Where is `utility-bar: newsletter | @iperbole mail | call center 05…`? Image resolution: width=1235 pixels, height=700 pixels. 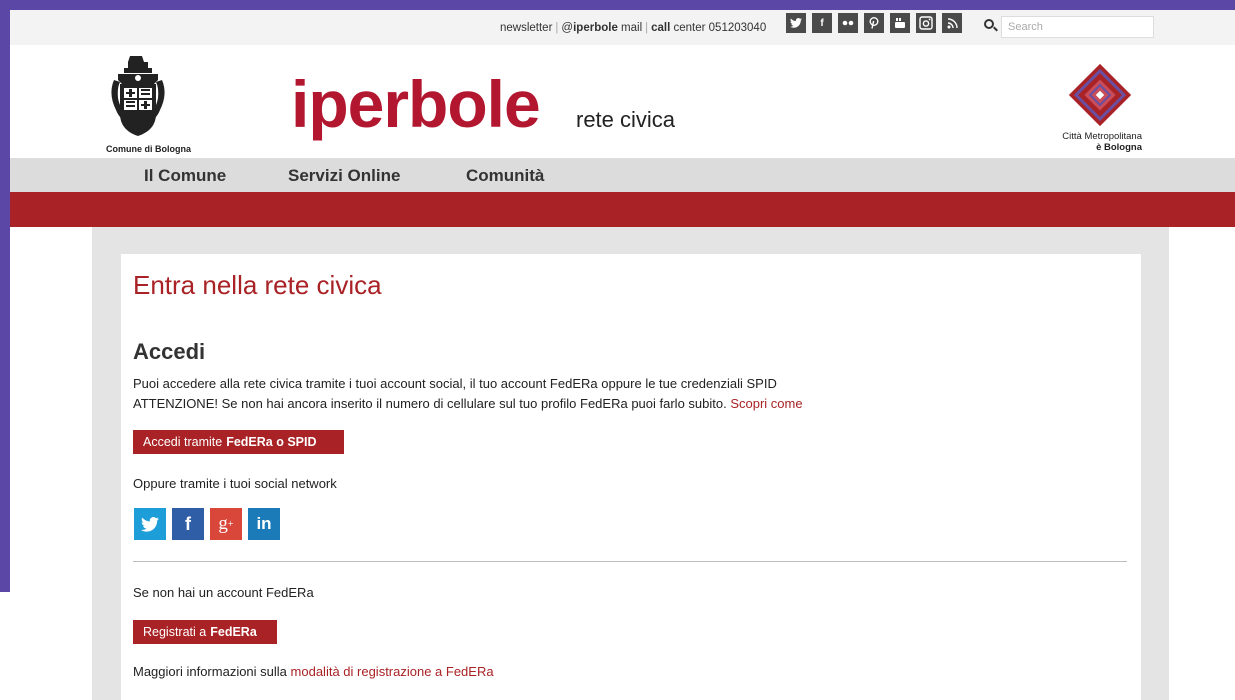
utility-bar: newsletter | @iperbole mail | call center 05… is located at coordinates (622, 27).